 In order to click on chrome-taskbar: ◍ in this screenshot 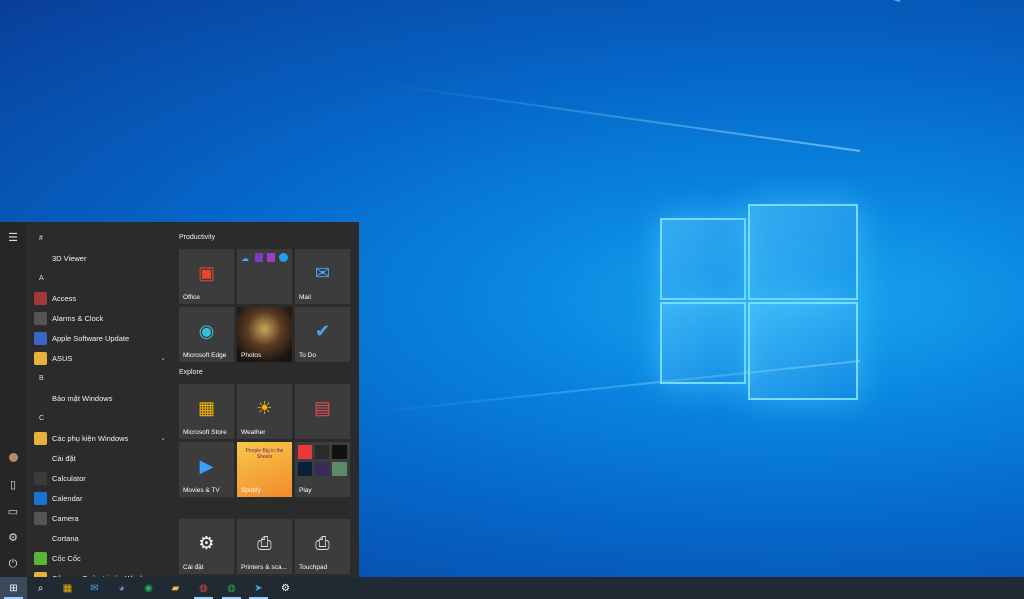, I will do `click(203, 588)`.